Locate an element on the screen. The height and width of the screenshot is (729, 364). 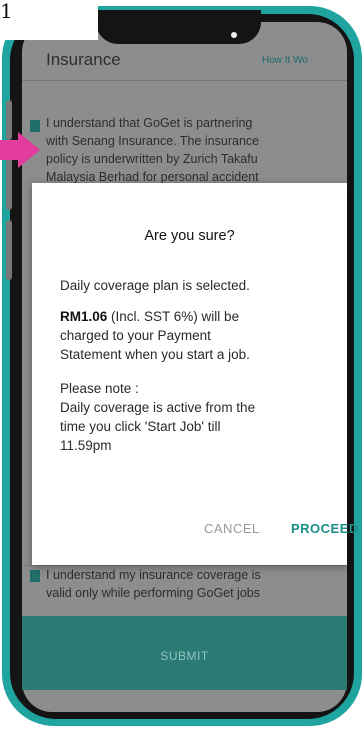
plan-selected-text: Daily coverage plan is selected. is located at coordinates (155, 285).